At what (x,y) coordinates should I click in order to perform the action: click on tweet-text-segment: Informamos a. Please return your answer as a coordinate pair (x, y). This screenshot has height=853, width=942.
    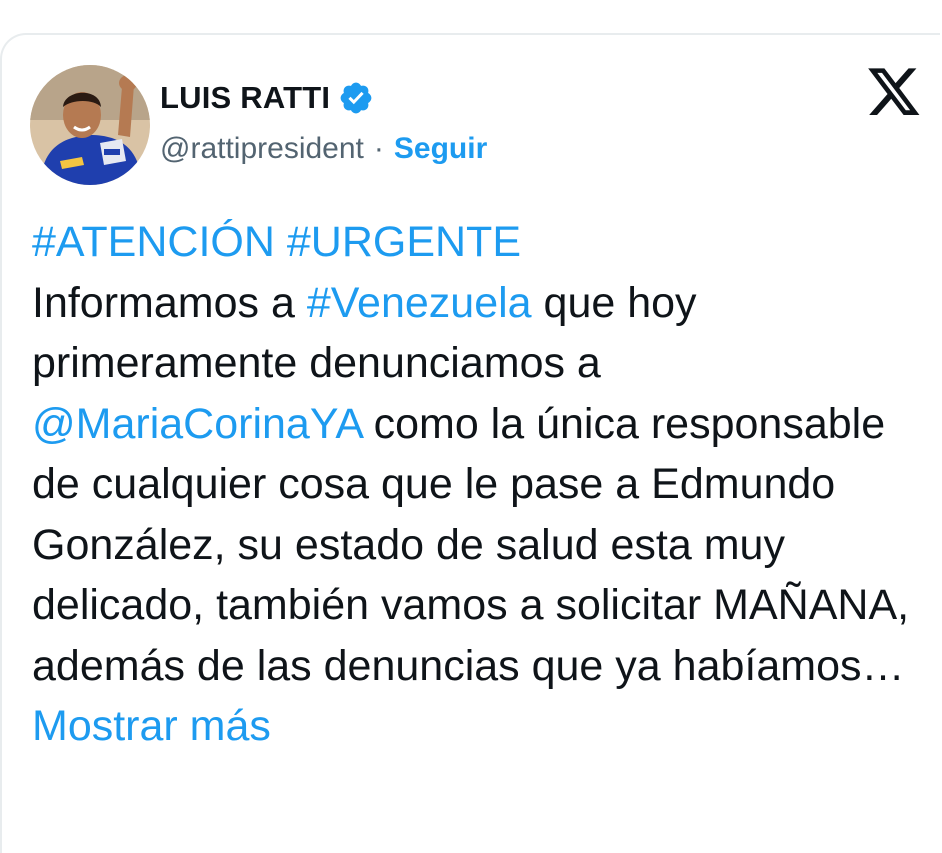
    Looking at the image, I should click on (169, 302).